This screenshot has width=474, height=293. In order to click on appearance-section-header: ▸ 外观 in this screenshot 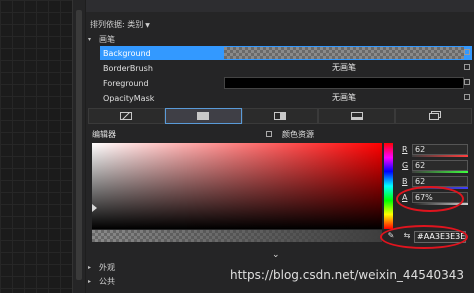, I will do `click(101, 267)`.